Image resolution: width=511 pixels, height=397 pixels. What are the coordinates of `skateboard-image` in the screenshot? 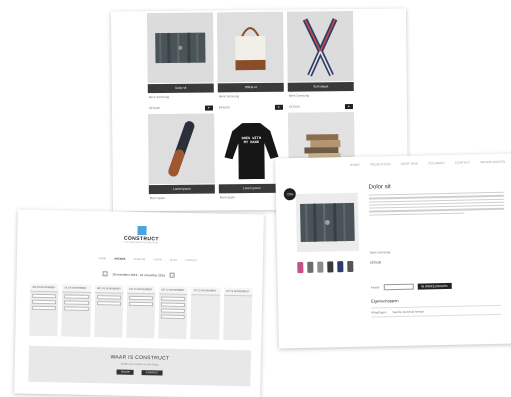 It's located at (181, 149).